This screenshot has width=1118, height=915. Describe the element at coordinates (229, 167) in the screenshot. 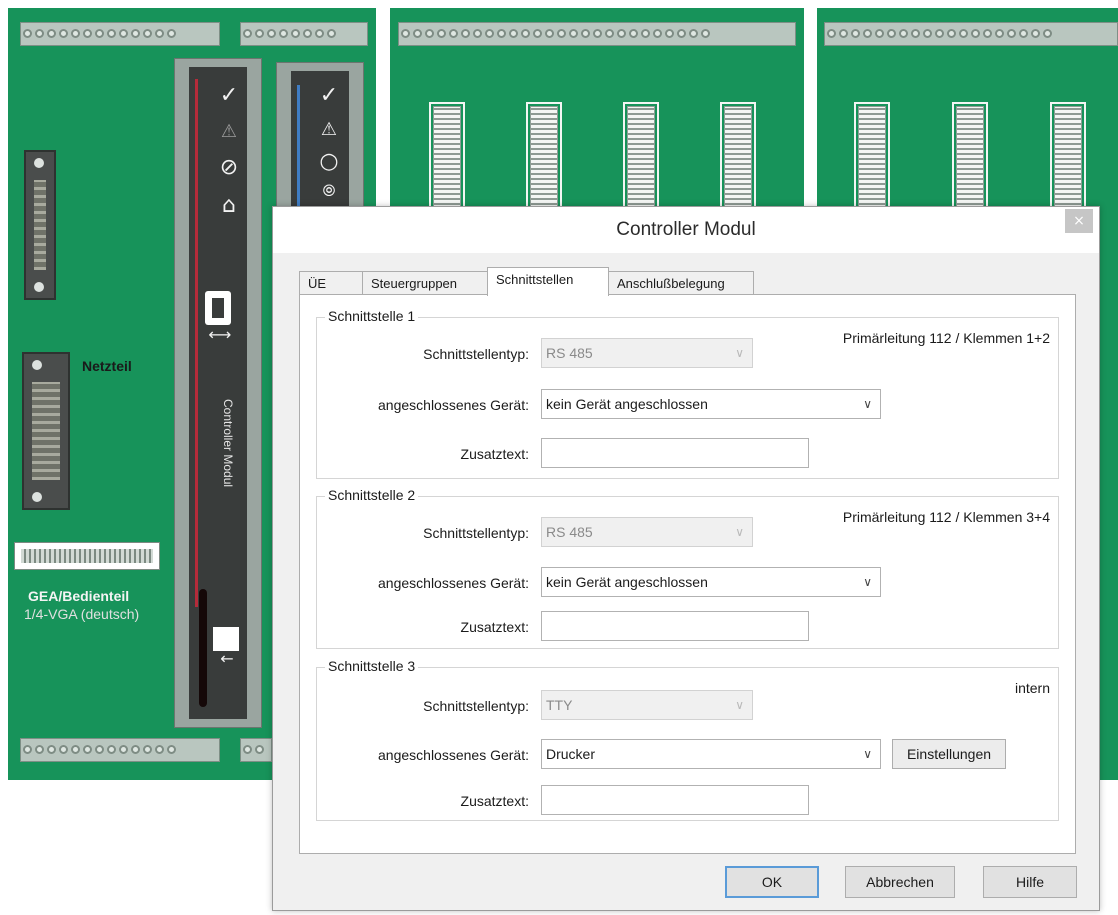

I see `check-circle-icon: ⊘` at that location.